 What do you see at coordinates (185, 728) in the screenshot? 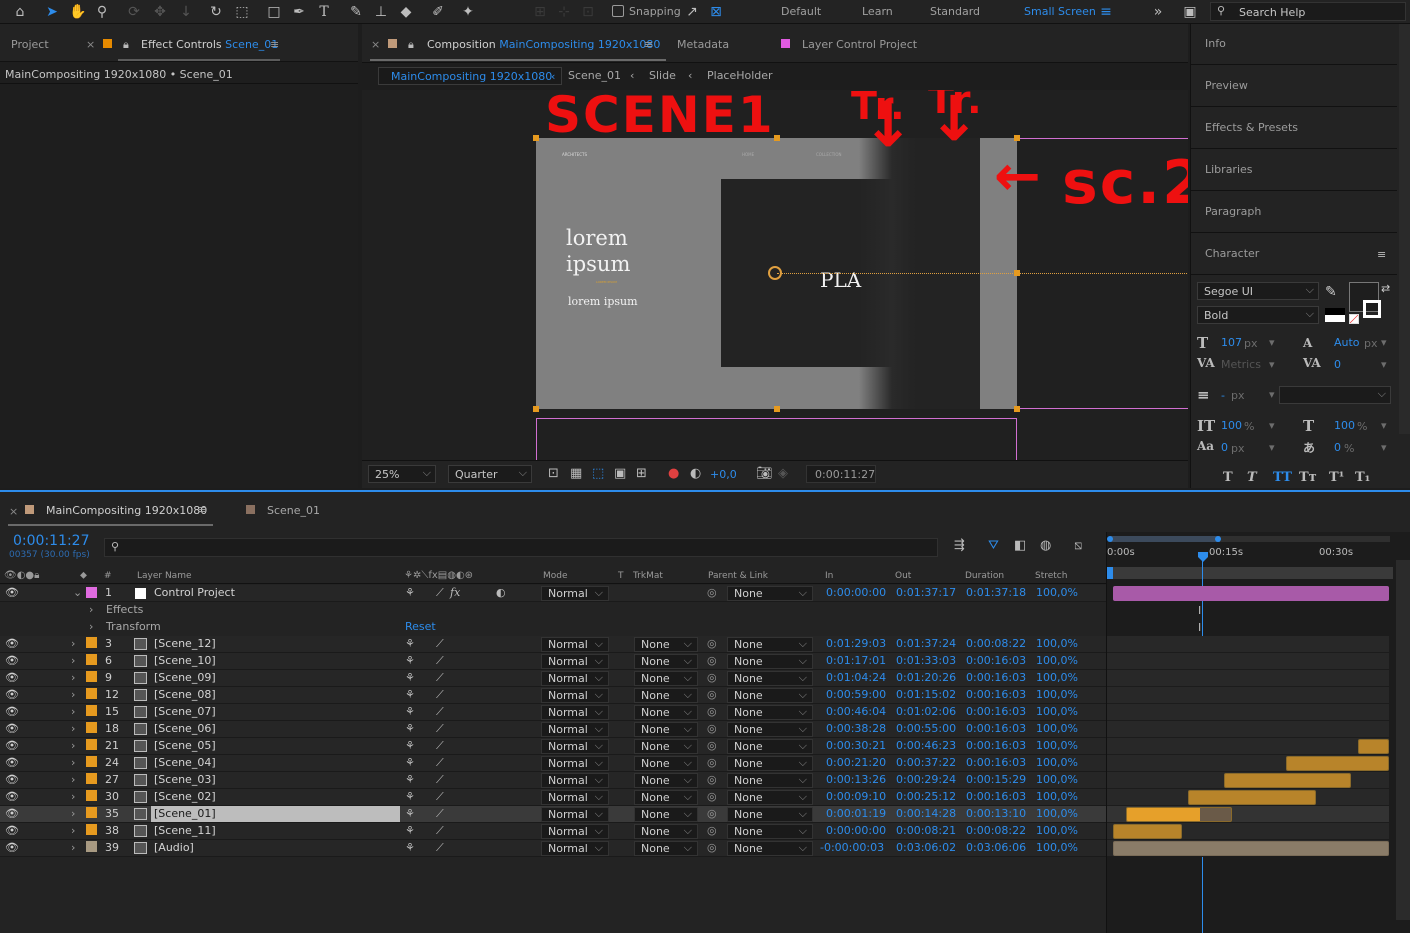
I see `layer-name: [Scene_06]` at bounding box center [185, 728].